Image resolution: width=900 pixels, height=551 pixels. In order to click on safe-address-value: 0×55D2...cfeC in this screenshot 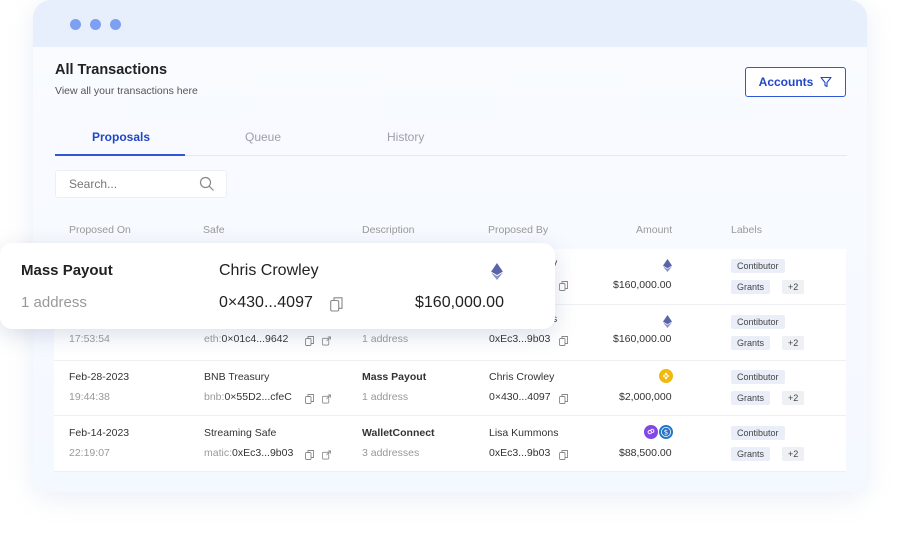, I will do `click(258, 397)`.